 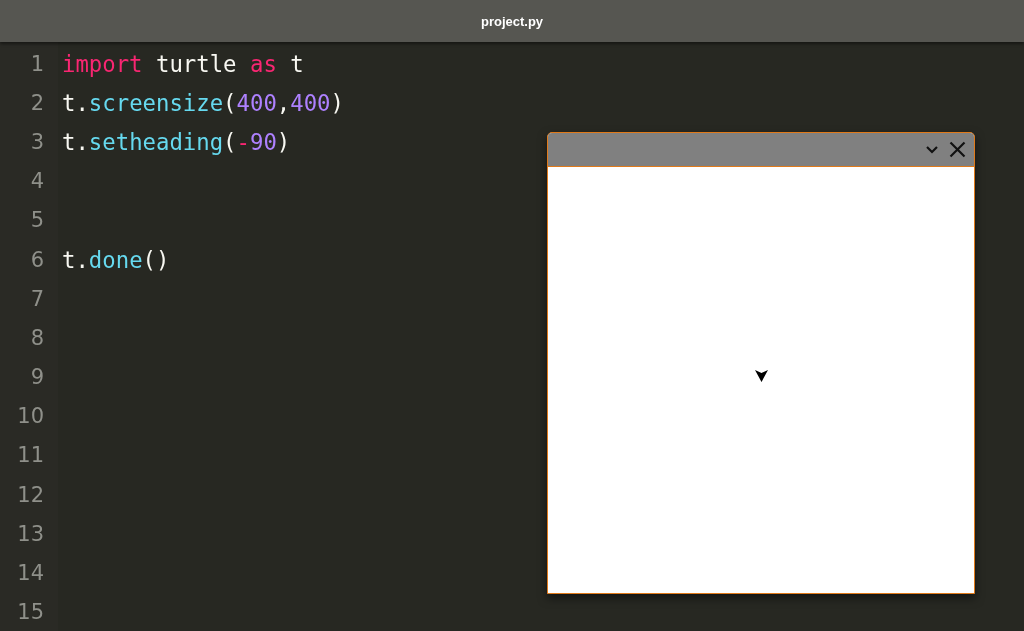 What do you see at coordinates (30, 494) in the screenshot?
I see `line-number: 12` at bounding box center [30, 494].